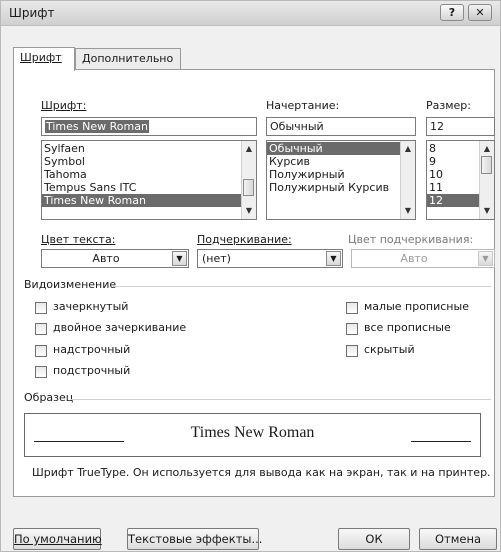  I want to click on font-input: Times New Roman, so click(149, 126).